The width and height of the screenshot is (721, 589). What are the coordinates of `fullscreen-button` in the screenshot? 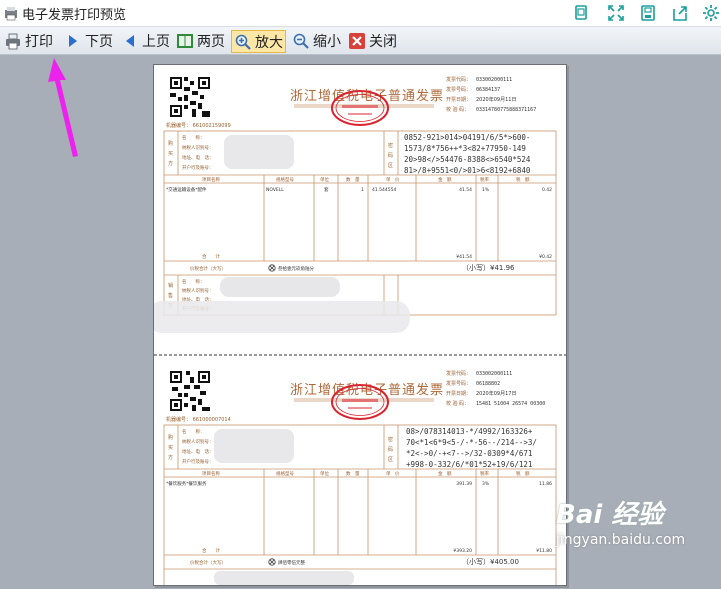 It's located at (616, 13).